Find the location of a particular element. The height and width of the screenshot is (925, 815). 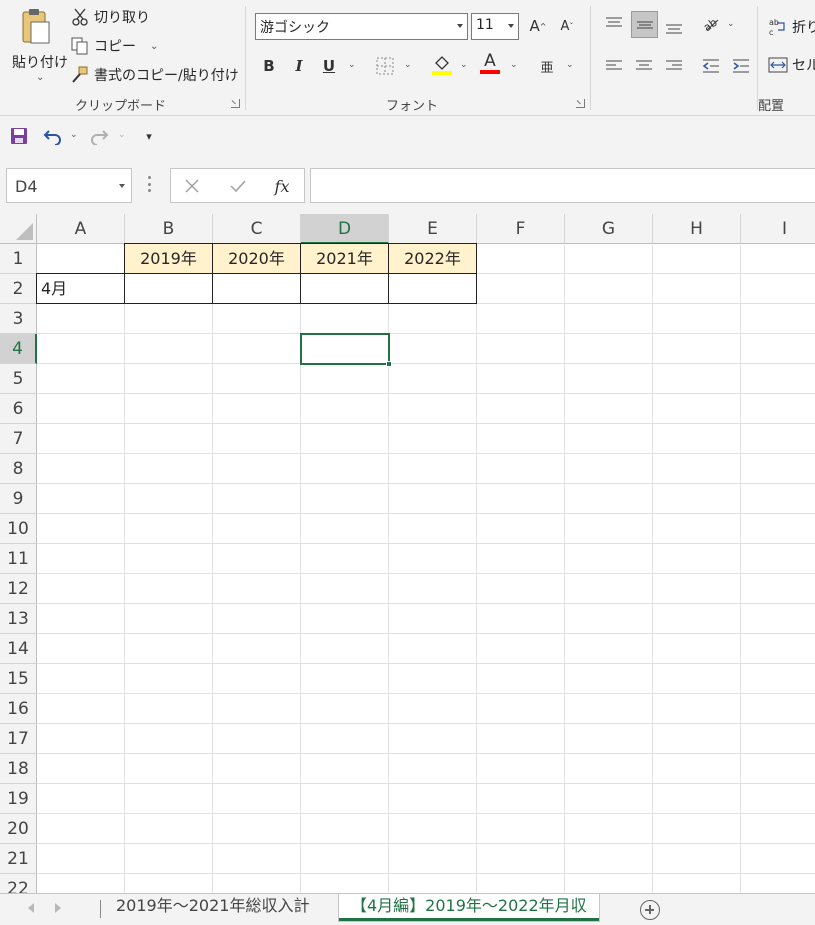

scroll-tabs-left-icon is located at coordinates (31, 908).